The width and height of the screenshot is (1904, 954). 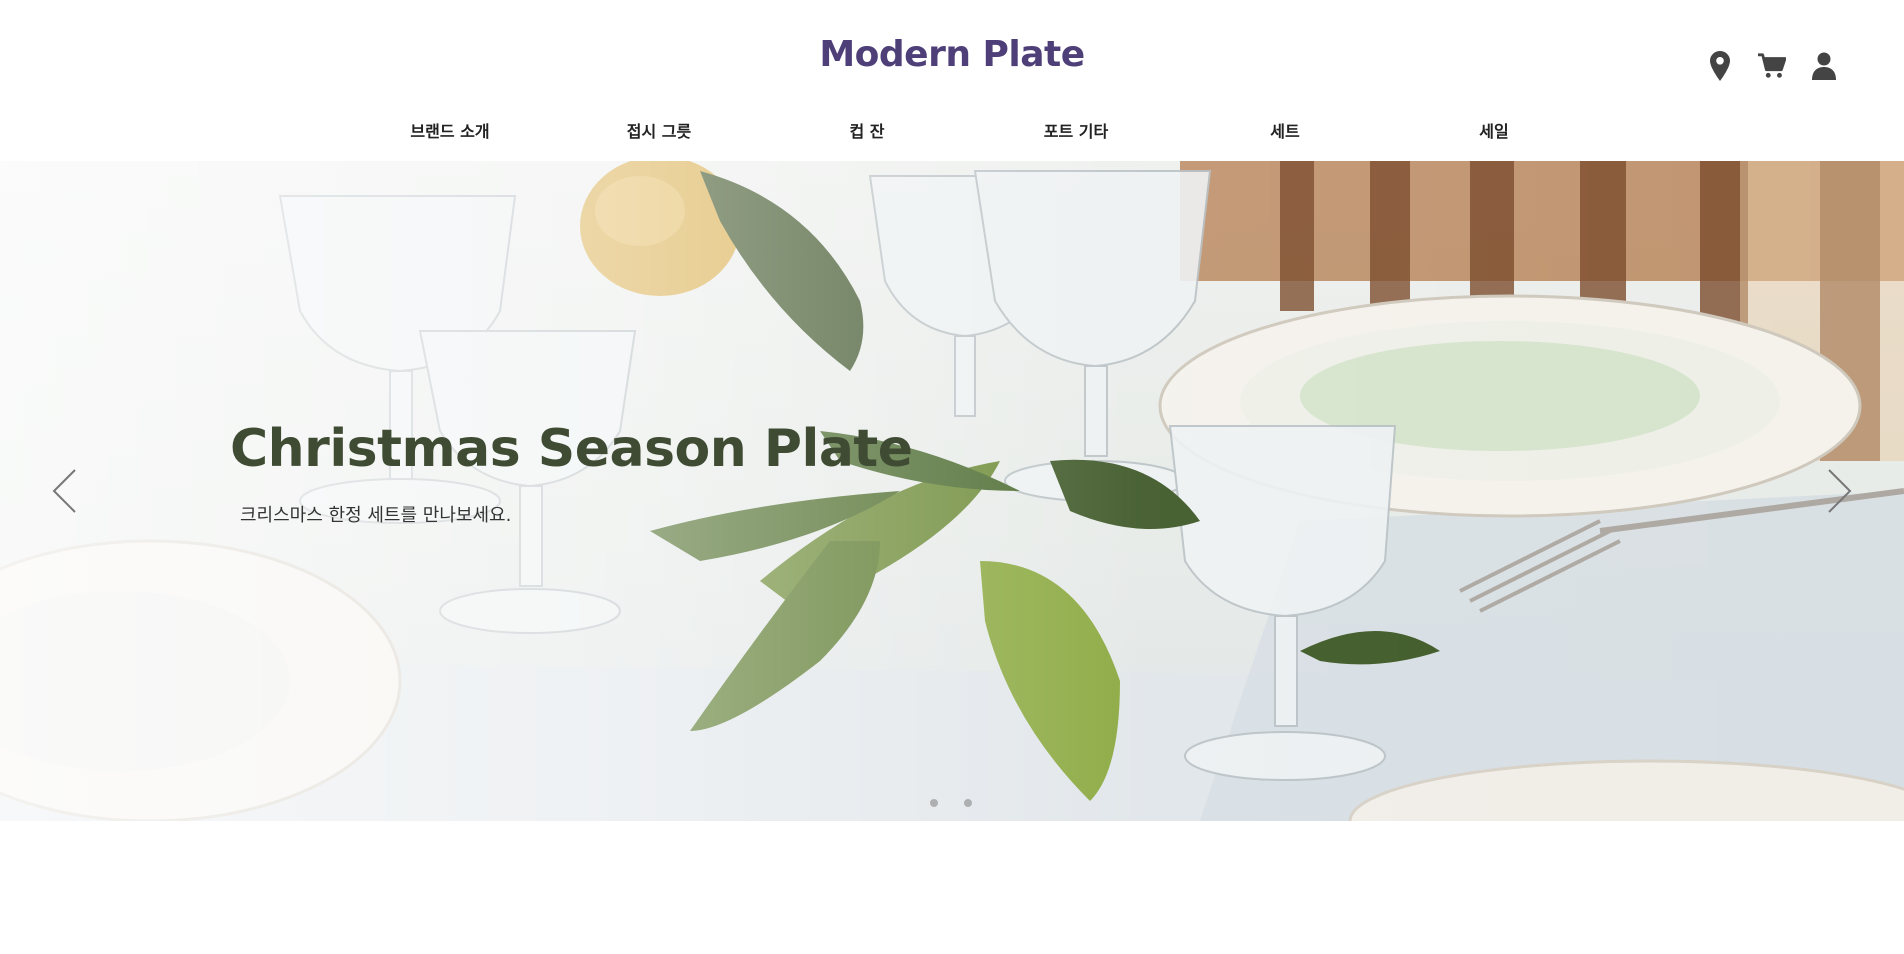 I want to click on slider-prev-button, so click(x=64, y=491).